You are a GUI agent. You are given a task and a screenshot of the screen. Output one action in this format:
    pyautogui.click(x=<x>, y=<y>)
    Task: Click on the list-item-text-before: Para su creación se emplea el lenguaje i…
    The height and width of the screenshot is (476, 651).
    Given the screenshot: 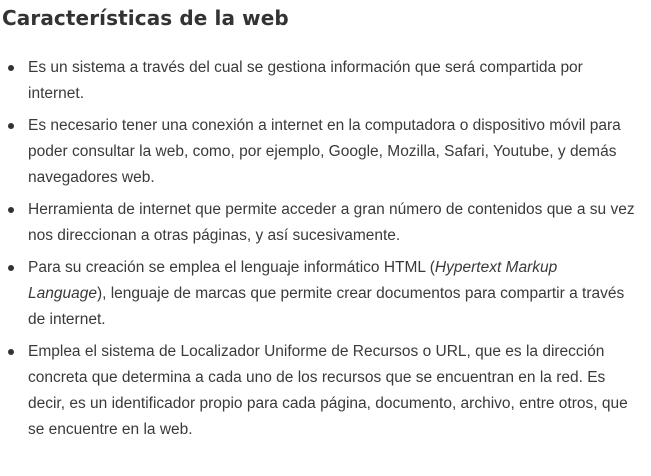 What is the action you would take?
    pyautogui.click(x=231, y=267)
    